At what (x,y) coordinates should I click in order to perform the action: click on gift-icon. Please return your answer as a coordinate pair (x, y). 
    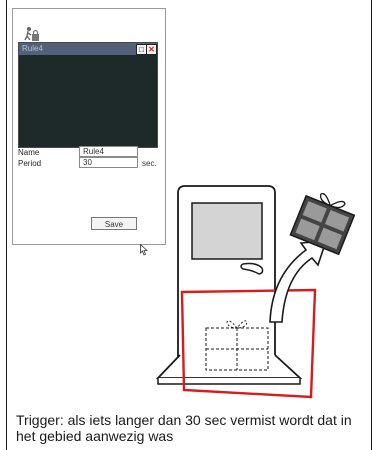
    Looking at the image, I should click on (322, 224).